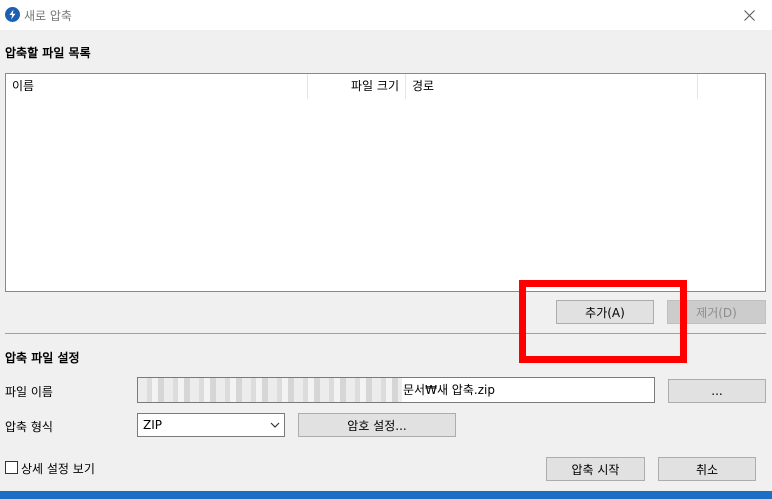 The width and height of the screenshot is (772, 499). What do you see at coordinates (603, 321) in the screenshot?
I see `highlight-annotation` at bounding box center [603, 321].